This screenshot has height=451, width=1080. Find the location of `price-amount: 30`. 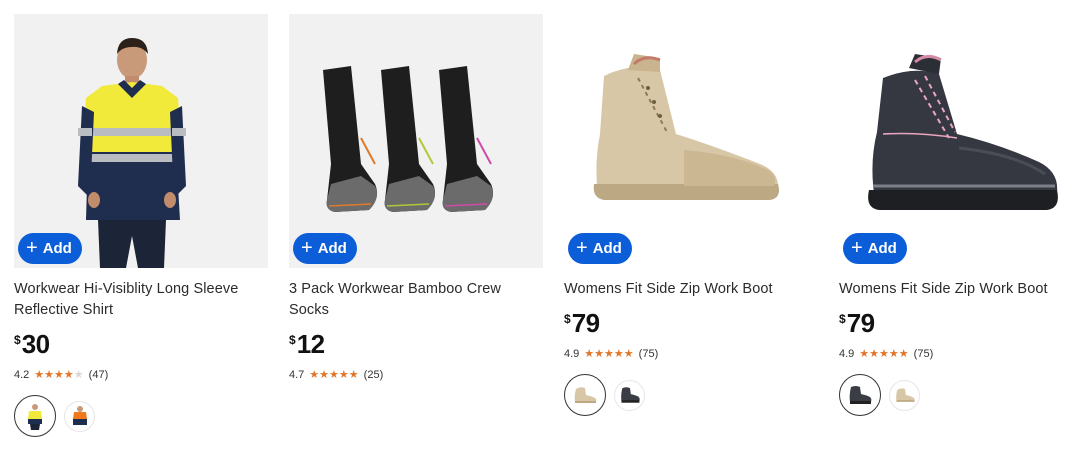

price-amount: 30 is located at coordinates (35, 344).